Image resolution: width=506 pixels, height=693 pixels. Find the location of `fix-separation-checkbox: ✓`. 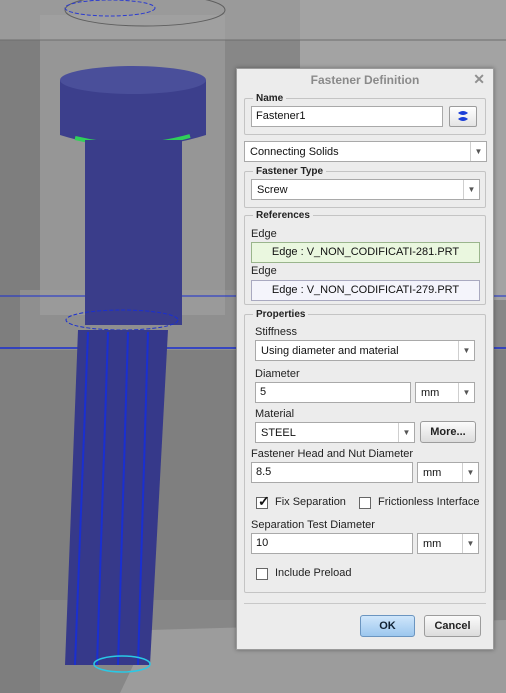

fix-separation-checkbox: ✓ is located at coordinates (263, 501).